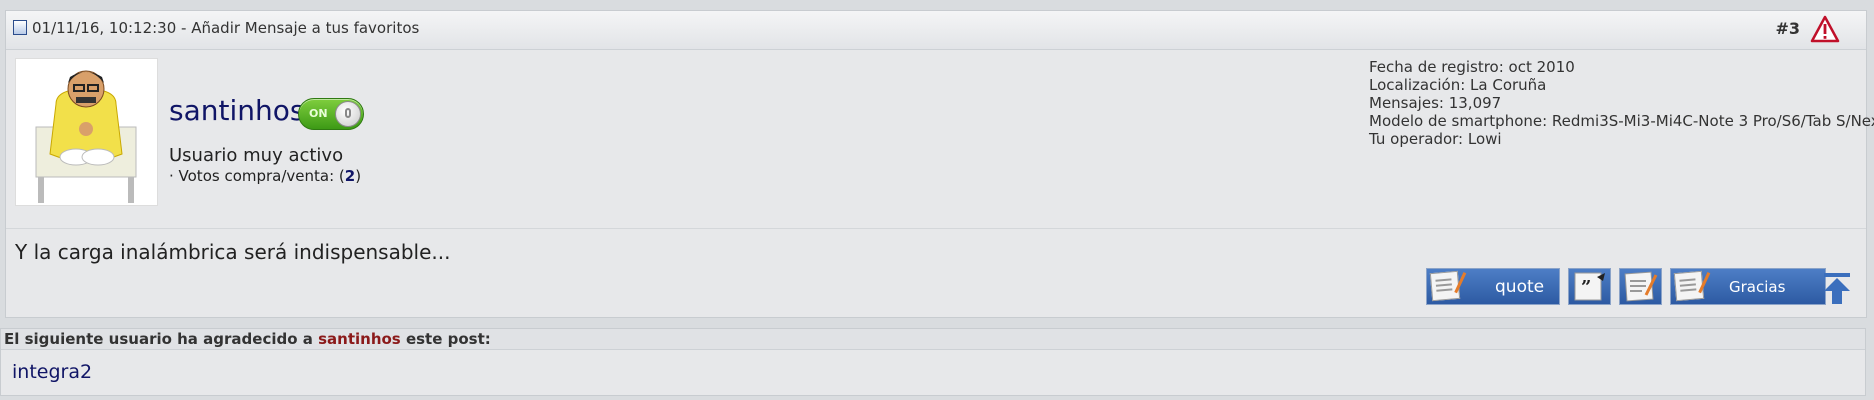 This screenshot has height=400, width=1874. I want to click on quote-note-icon, so click(1445, 286).